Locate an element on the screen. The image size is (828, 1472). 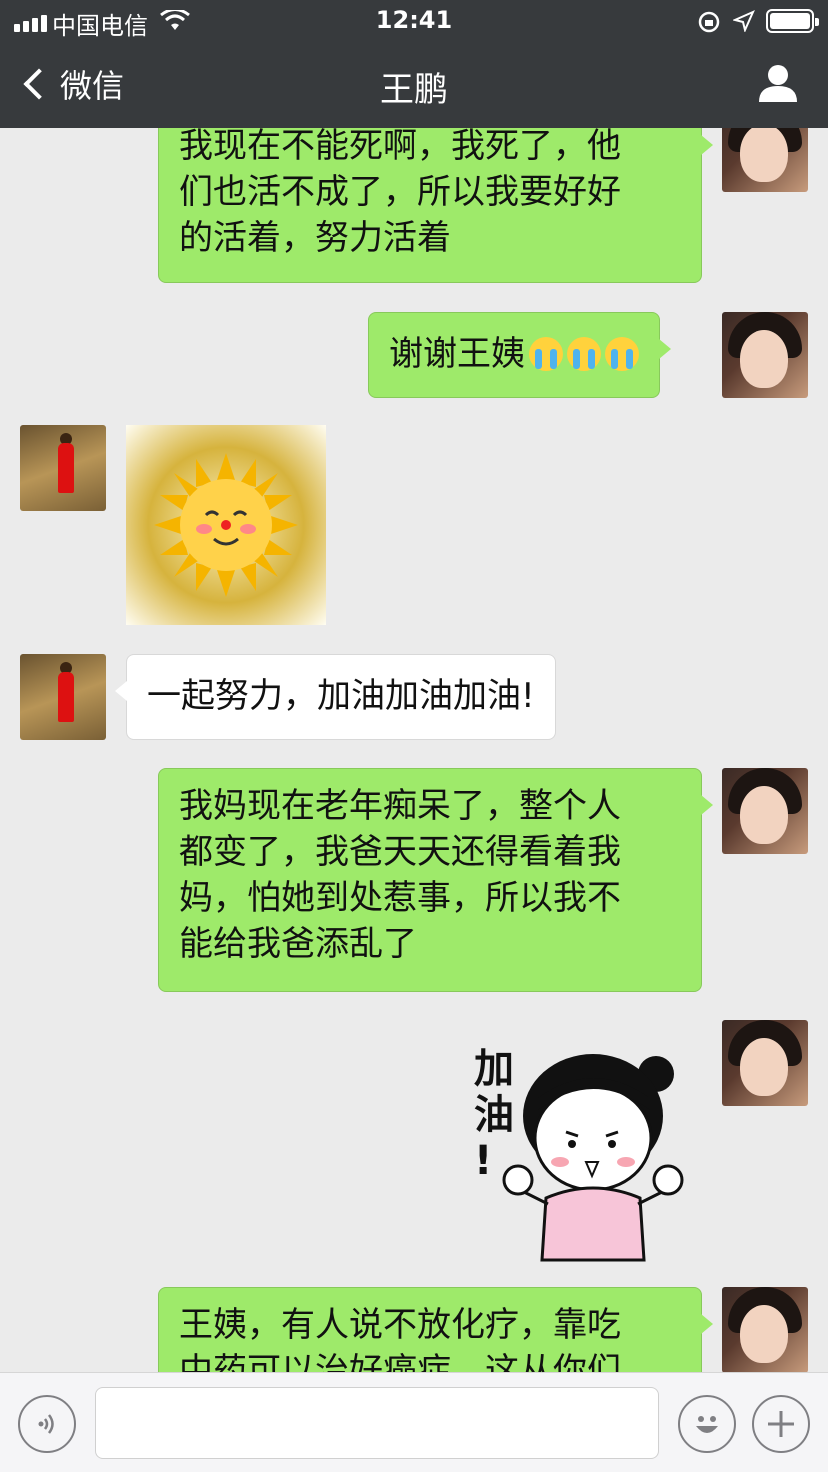
plus-icon is located at coordinates (781, 1424).